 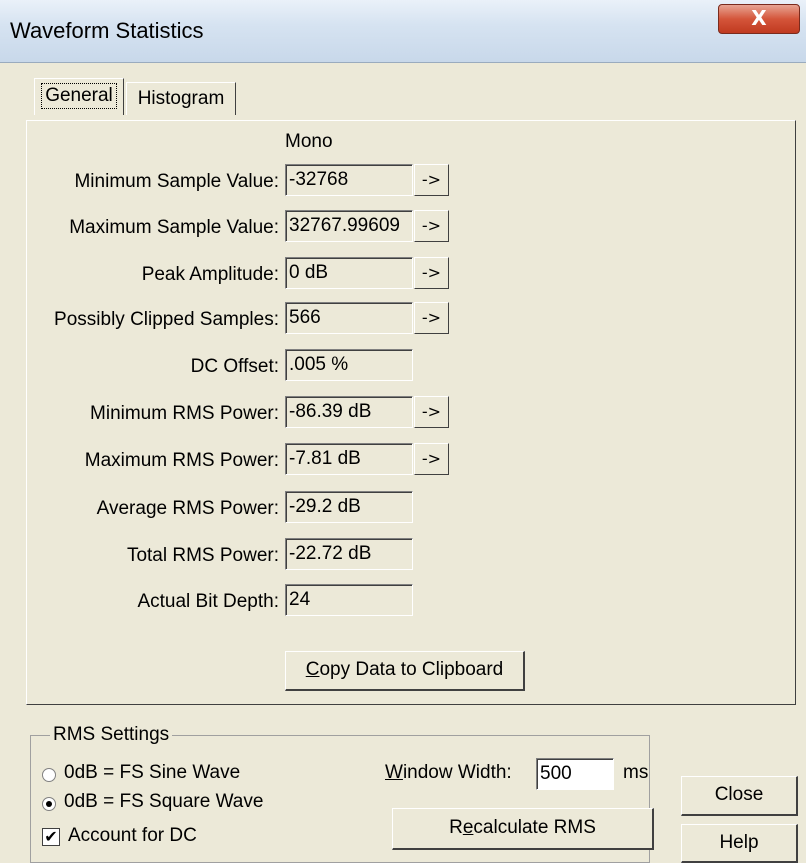 I want to click on stat-label: Minimum RMS Power:, so click(x=184, y=413).